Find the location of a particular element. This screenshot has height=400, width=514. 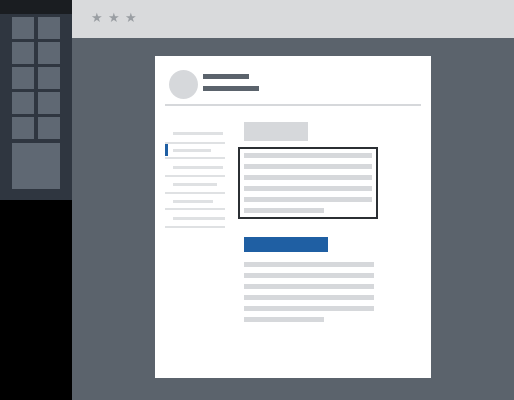

app-tile-panel is located at coordinates (37, 100).